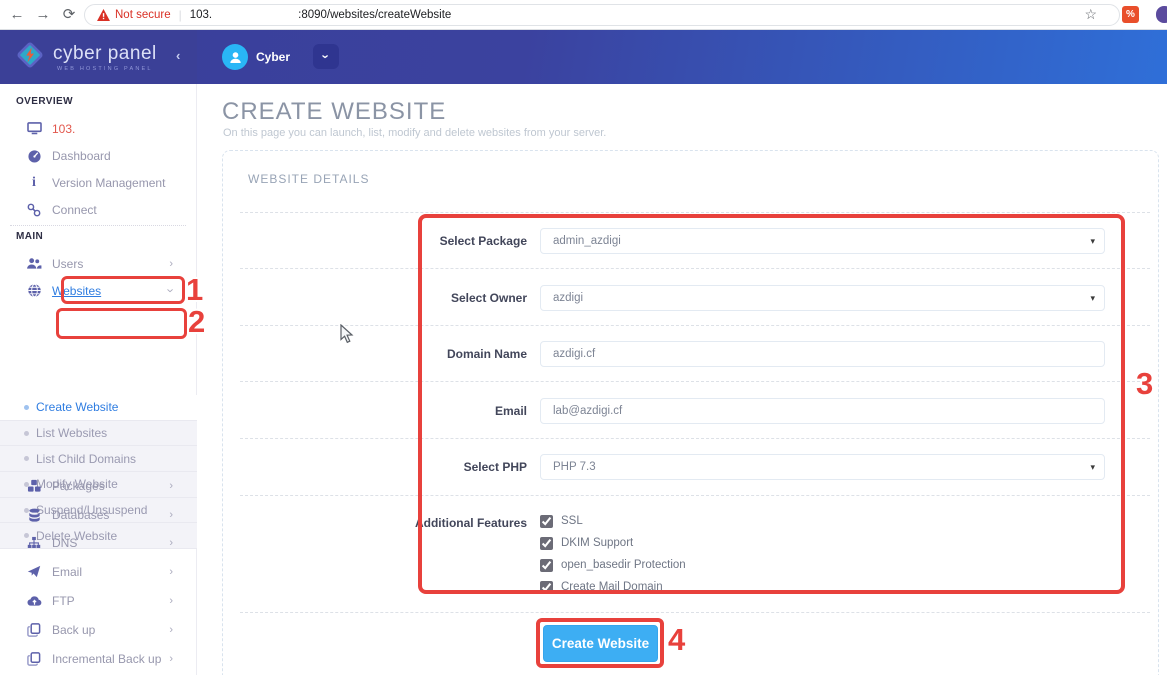 The image size is (1167, 675). I want to click on submenu-item-list-websites: List Websites, so click(98, 434).